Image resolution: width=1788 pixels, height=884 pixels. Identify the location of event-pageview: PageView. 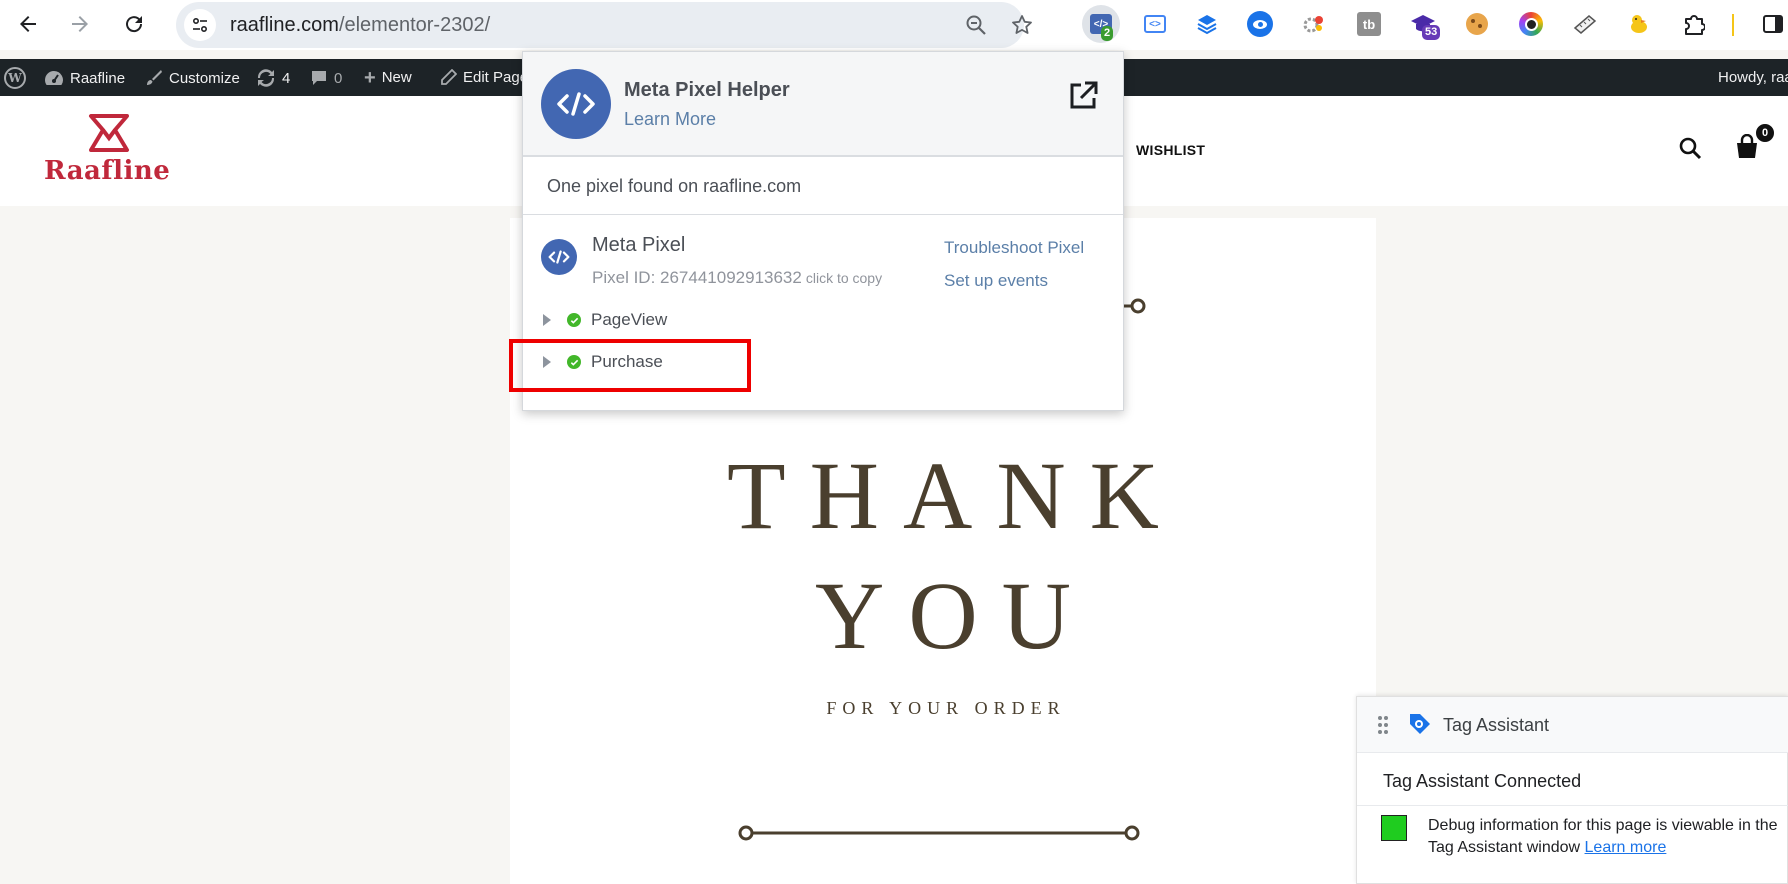
(605, 320).